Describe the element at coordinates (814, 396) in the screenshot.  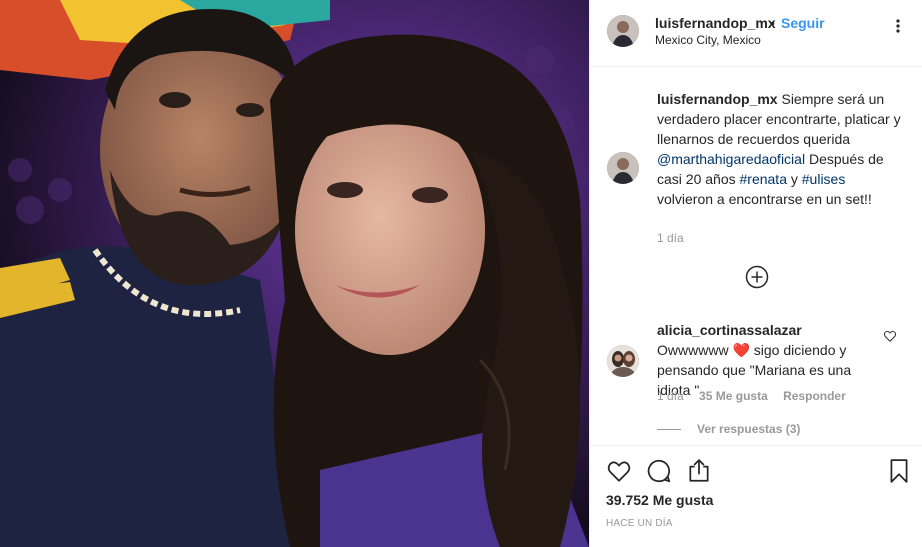
I see `reply-button: Responder` at that location.